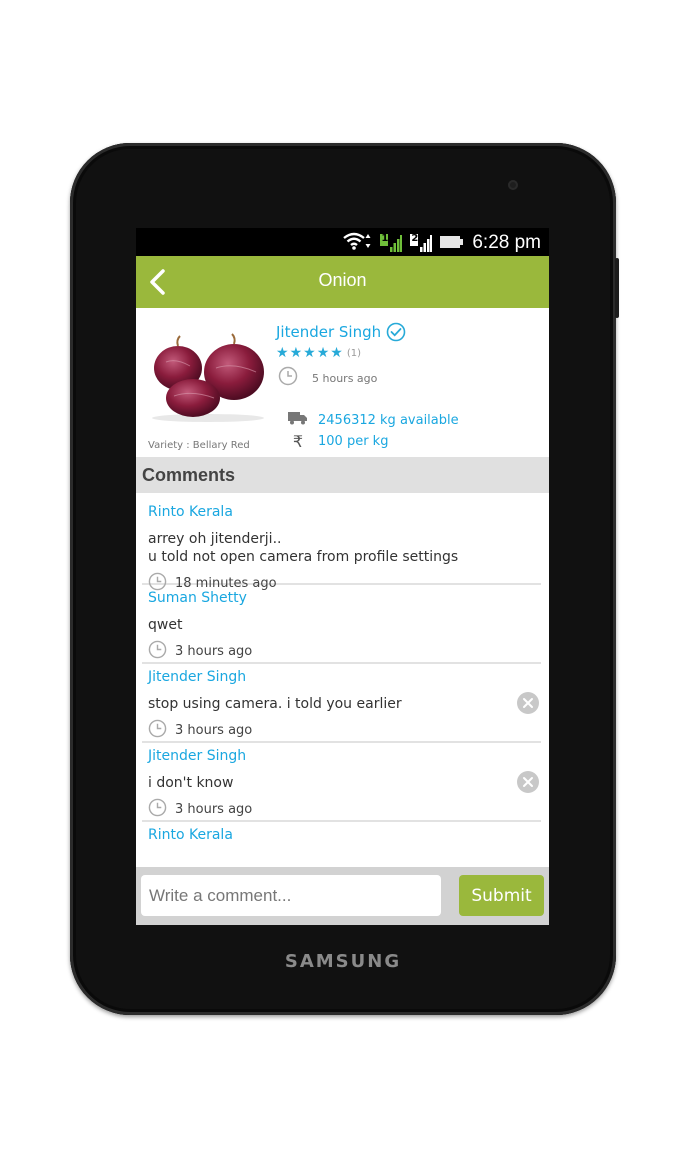  I want to click on availability-row: 2456312 kg available, so click(373, 420).